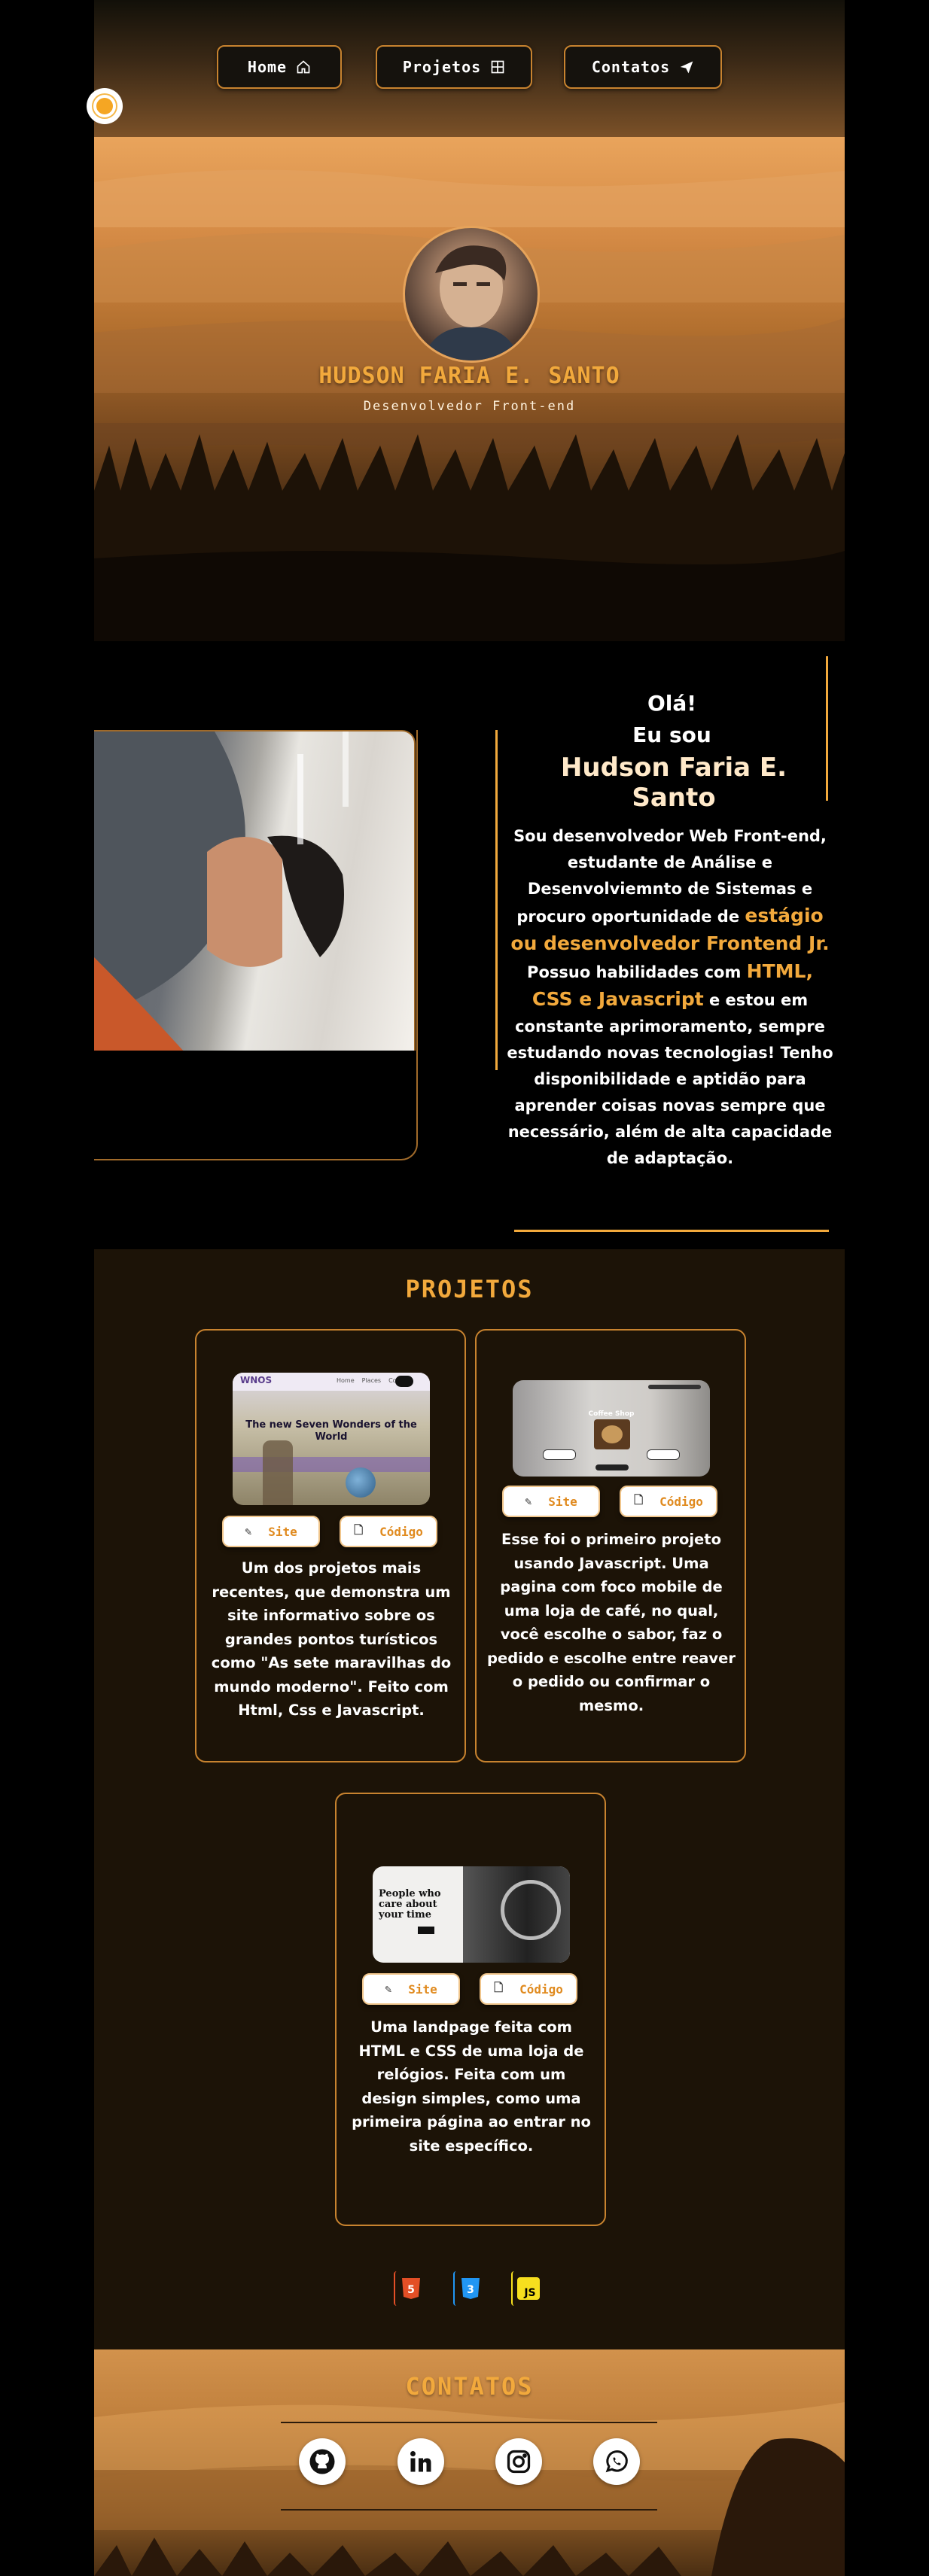 This screenshot has height=2576, width=929. I want to click on nav-projects-button: Projetos, so click(454, 67).